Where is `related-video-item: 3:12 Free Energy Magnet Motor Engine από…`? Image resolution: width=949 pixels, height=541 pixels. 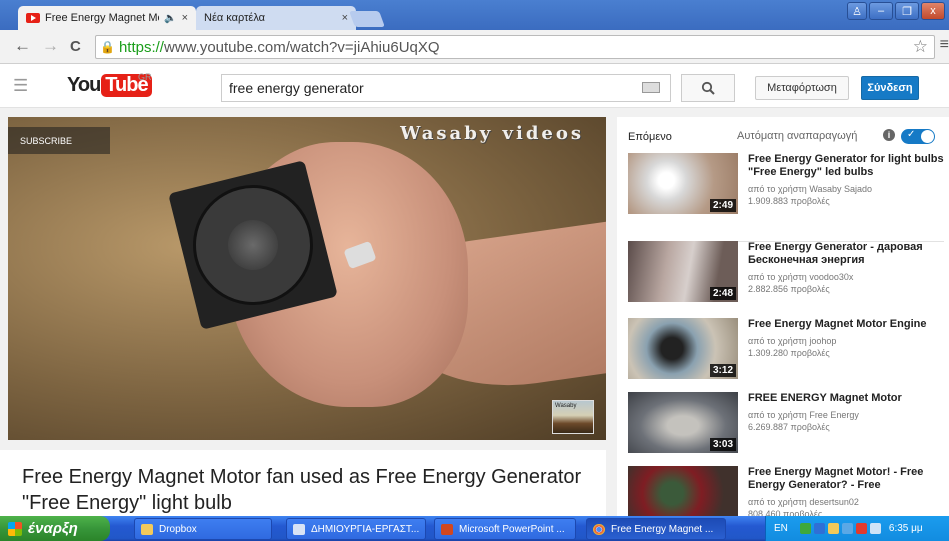
related-video-item: 3:12 Free Energy Magnet Motor Engine από… is located at coordinates (788, 349).